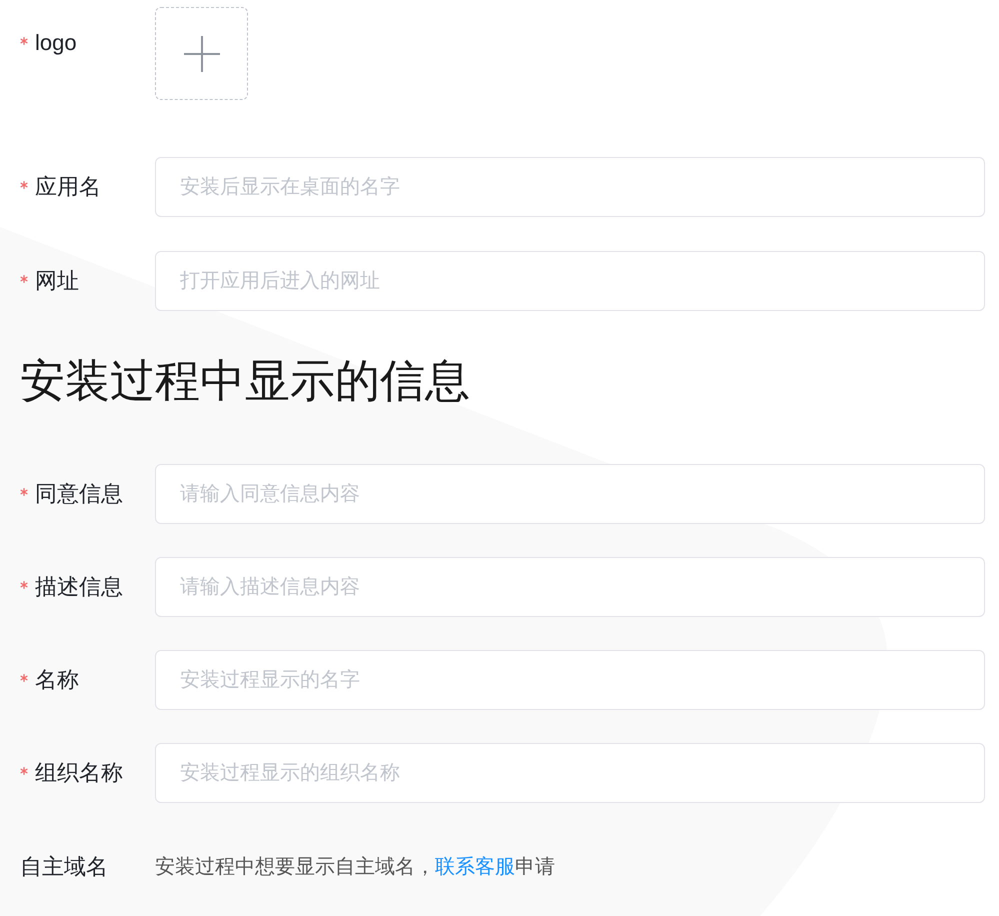  What do you see at coordinates (475, 867) in the screenshot?
I see `contact-link: 联系客服` at bounding box center [475, 867].